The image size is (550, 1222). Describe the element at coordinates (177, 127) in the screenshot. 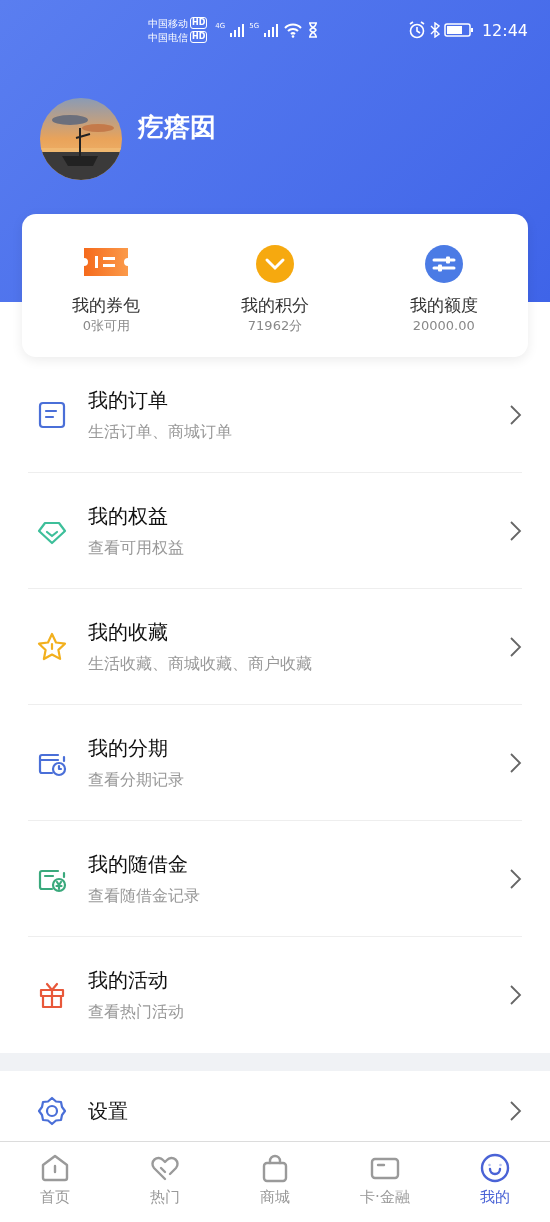

I see `user-name: 疙瘩囡` at that location.